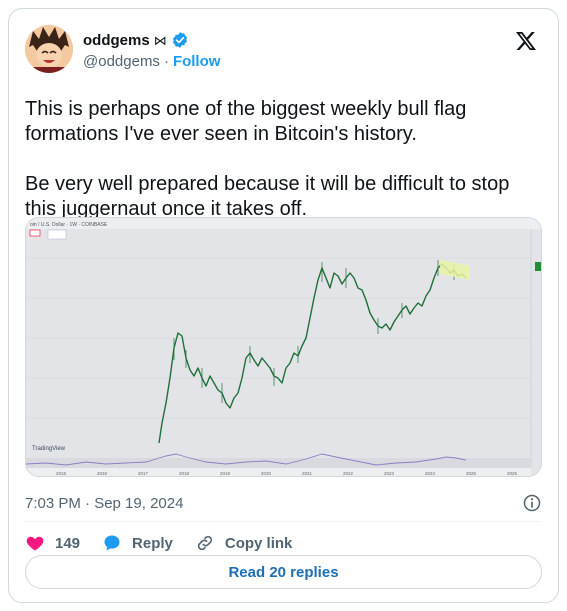 The width and height of the screenshot is (567, 611). What do you see at coordinates (283, 503) in the screenshot?
I see `timestamp-row: 7:03 PM · Sep 19, 2024` at bounding box center [283, 503].